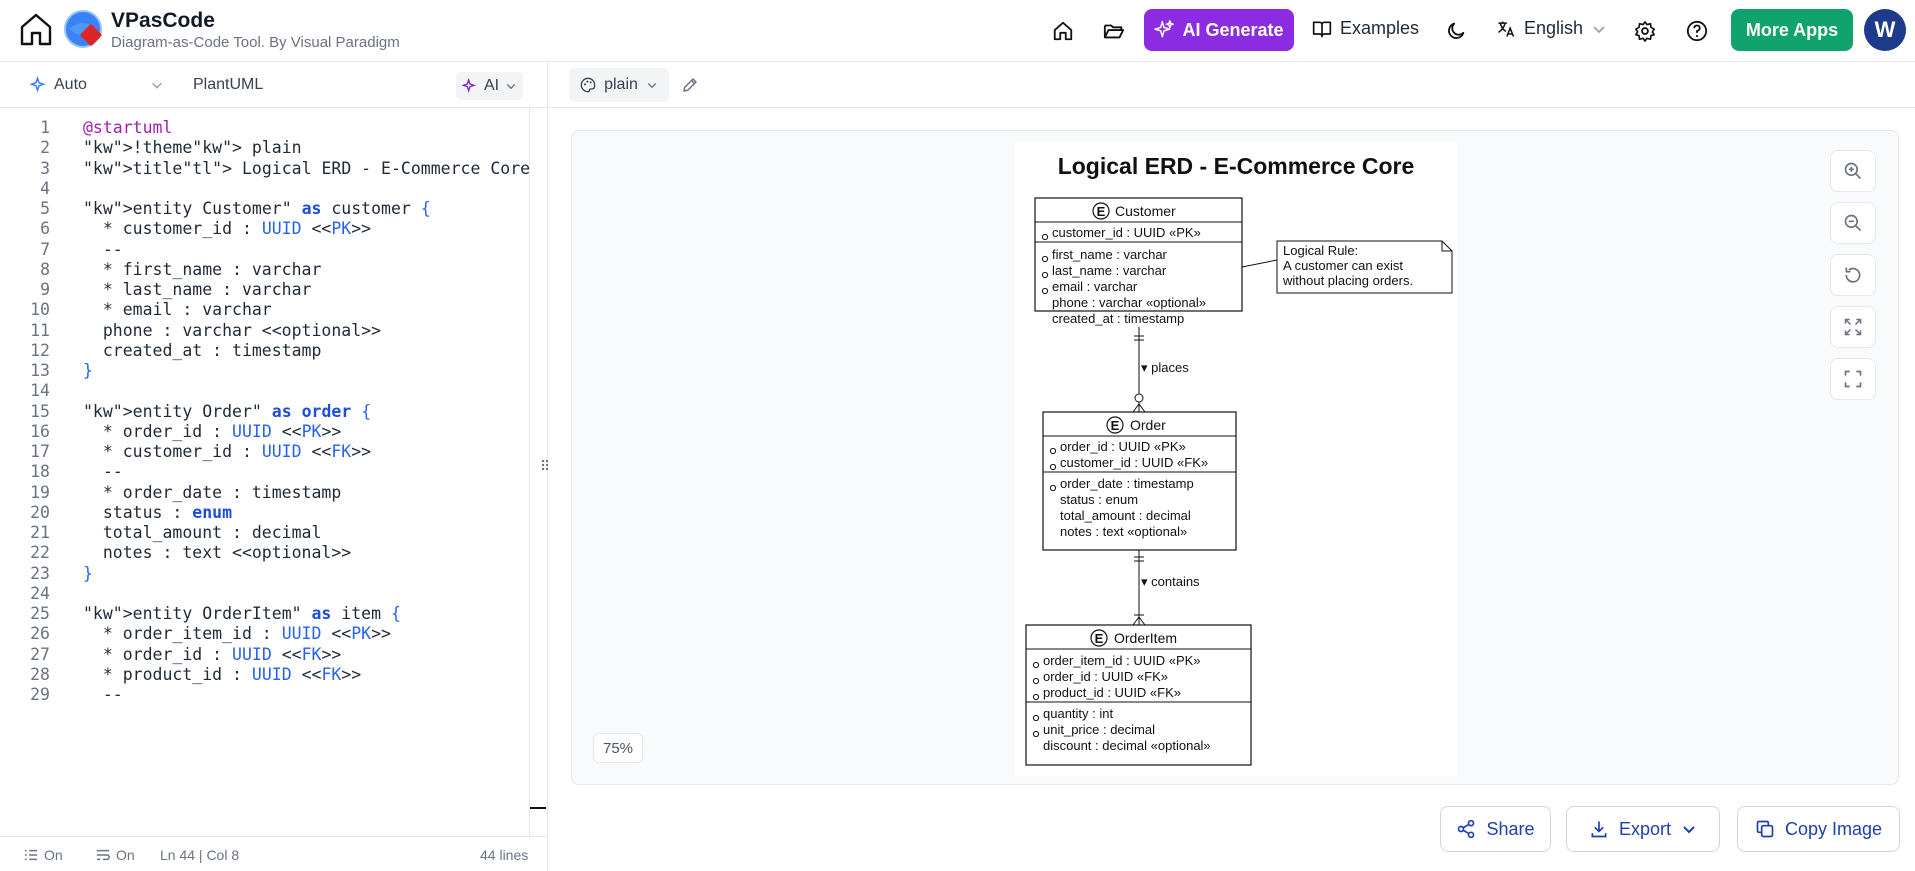 The width and height of the screenshot is (1915, 871). I want to click on entity-field: email : varchar, so click(1095, 286).